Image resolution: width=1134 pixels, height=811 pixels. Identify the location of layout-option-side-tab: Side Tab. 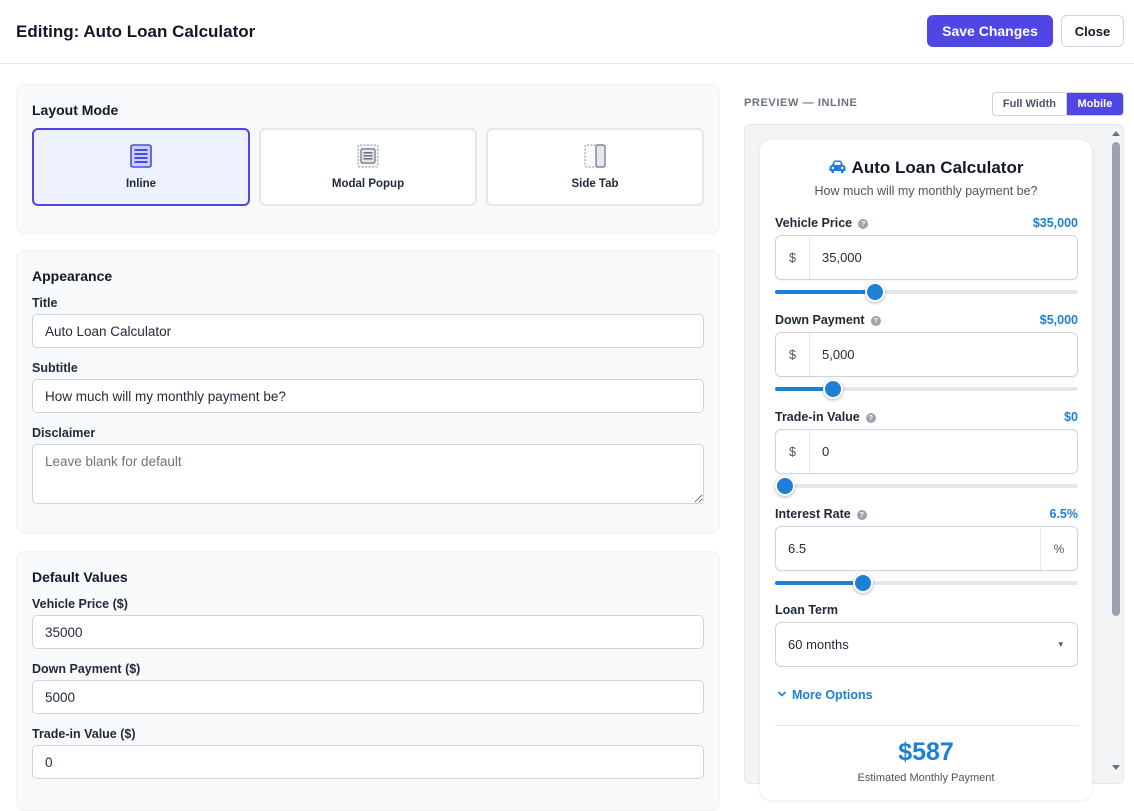
(595, 167).